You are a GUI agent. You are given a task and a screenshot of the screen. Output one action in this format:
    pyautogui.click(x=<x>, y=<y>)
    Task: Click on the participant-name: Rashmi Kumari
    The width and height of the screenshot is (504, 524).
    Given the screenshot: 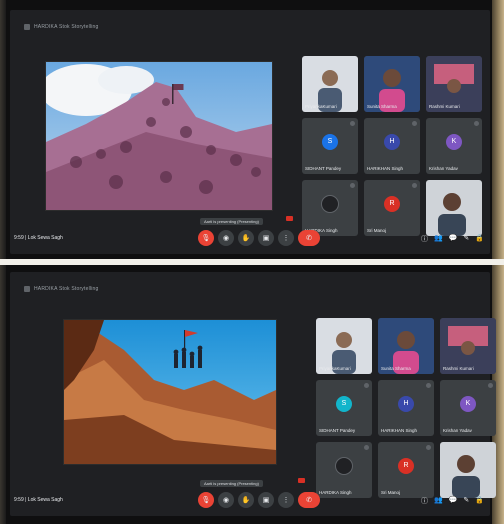 What is the action you would take?
    pyautogui.click(x=444, y=106)
    